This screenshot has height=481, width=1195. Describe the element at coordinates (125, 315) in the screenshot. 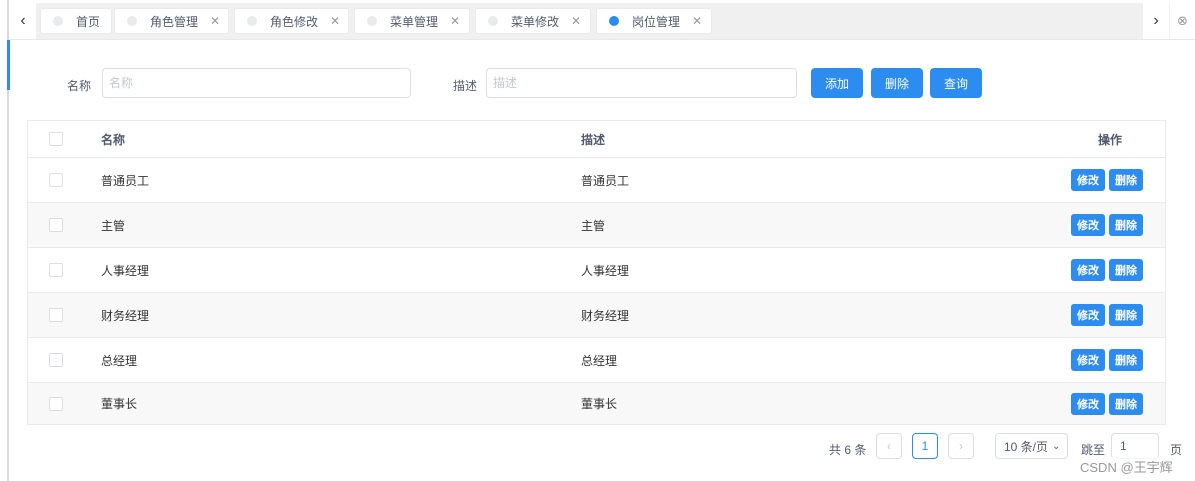

I see `cell-name: 财务经理` at that location.